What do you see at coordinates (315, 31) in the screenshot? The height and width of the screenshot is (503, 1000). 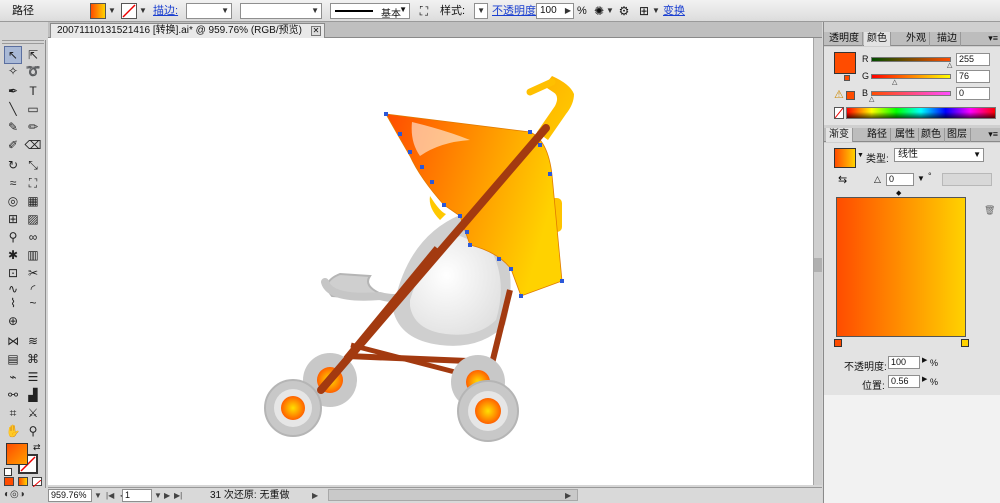 I see `close-icon: ✕` at bounding box center [315, 31].